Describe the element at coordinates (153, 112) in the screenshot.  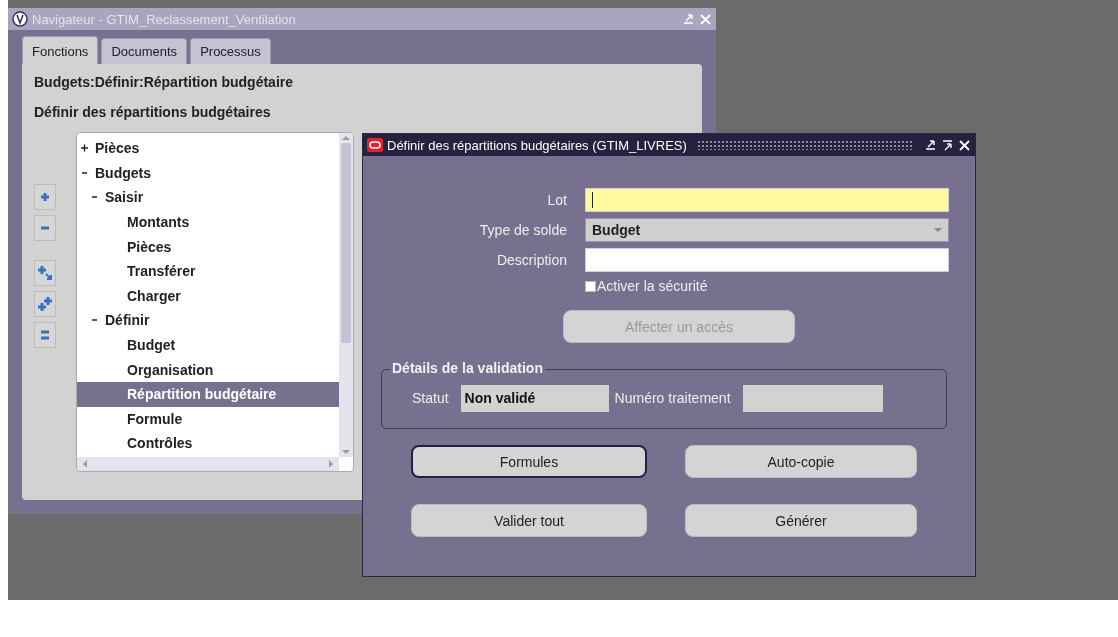
I see `section-heading: Définir des répartitions budgétaires` at that location.